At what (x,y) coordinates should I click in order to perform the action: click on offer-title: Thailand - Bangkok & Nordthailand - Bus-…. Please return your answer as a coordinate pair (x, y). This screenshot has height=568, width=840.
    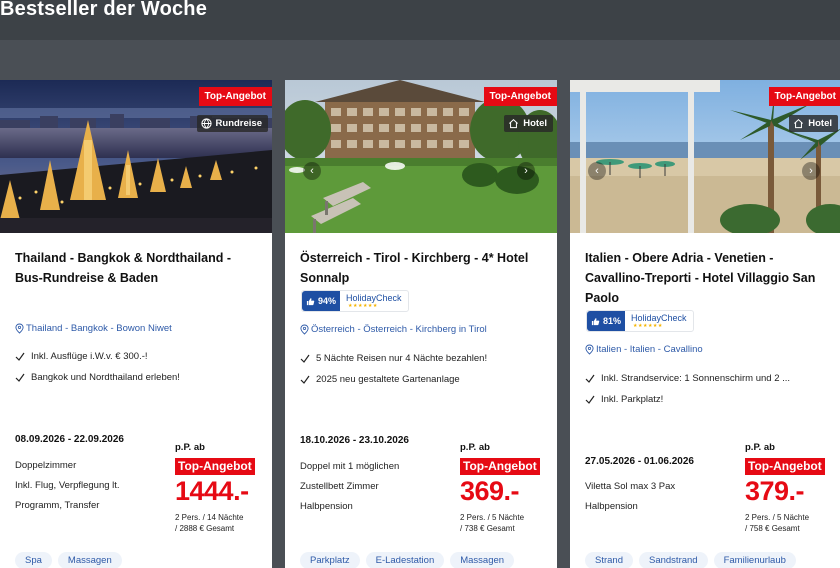
    Looking at the image, I should click on (137, 268).